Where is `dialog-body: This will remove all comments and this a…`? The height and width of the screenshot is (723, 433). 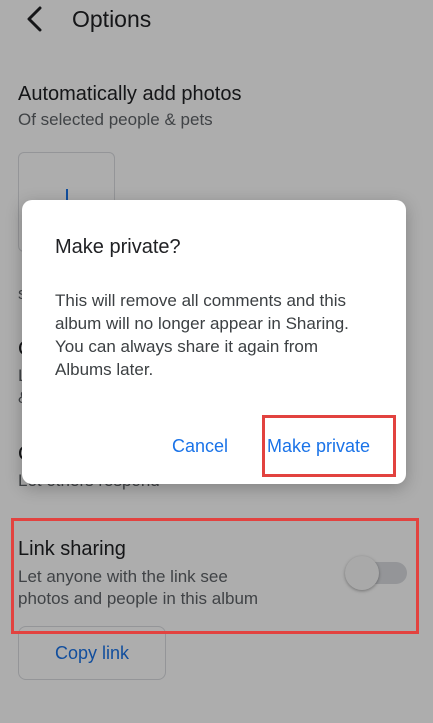 dialog-body: This will remove all comments and this a… is located at coordinates (202, 335).